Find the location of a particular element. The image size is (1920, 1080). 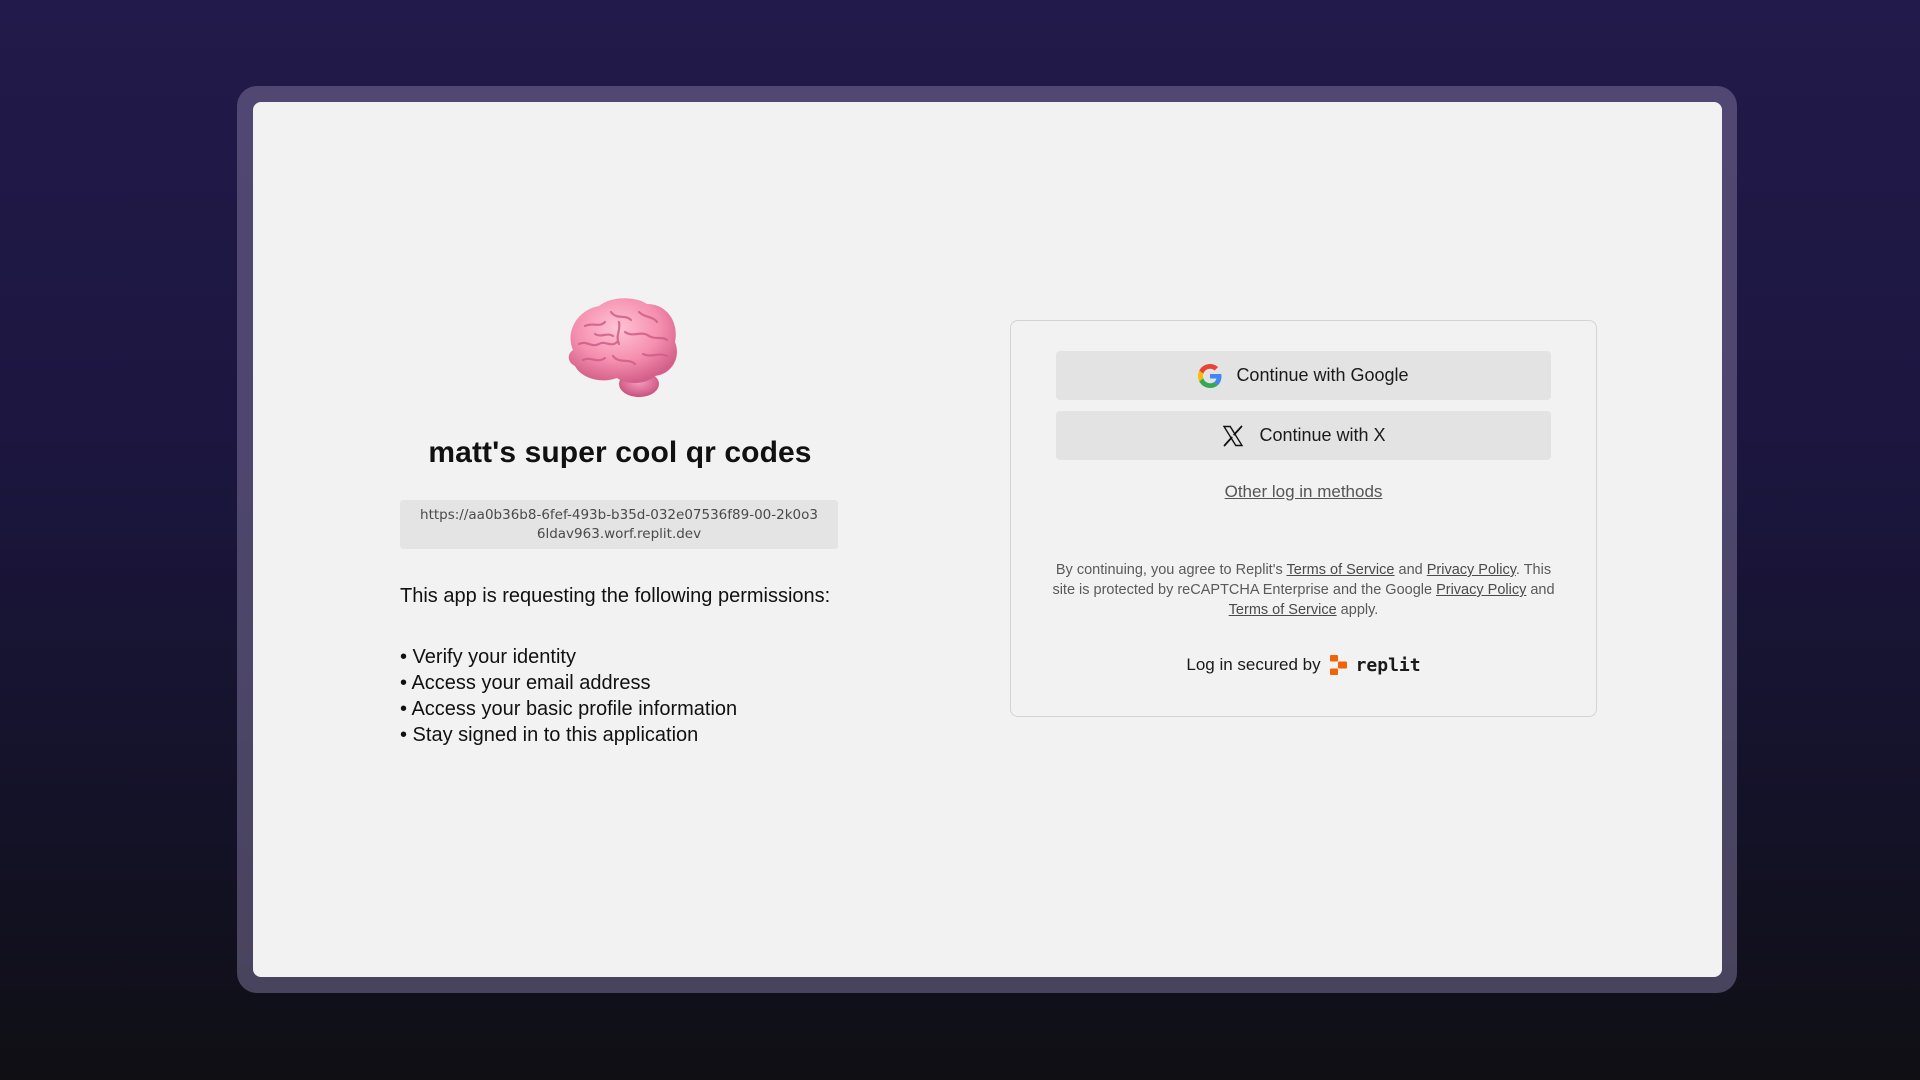

replit-mark-icon is located at coordinates (1338, 665).